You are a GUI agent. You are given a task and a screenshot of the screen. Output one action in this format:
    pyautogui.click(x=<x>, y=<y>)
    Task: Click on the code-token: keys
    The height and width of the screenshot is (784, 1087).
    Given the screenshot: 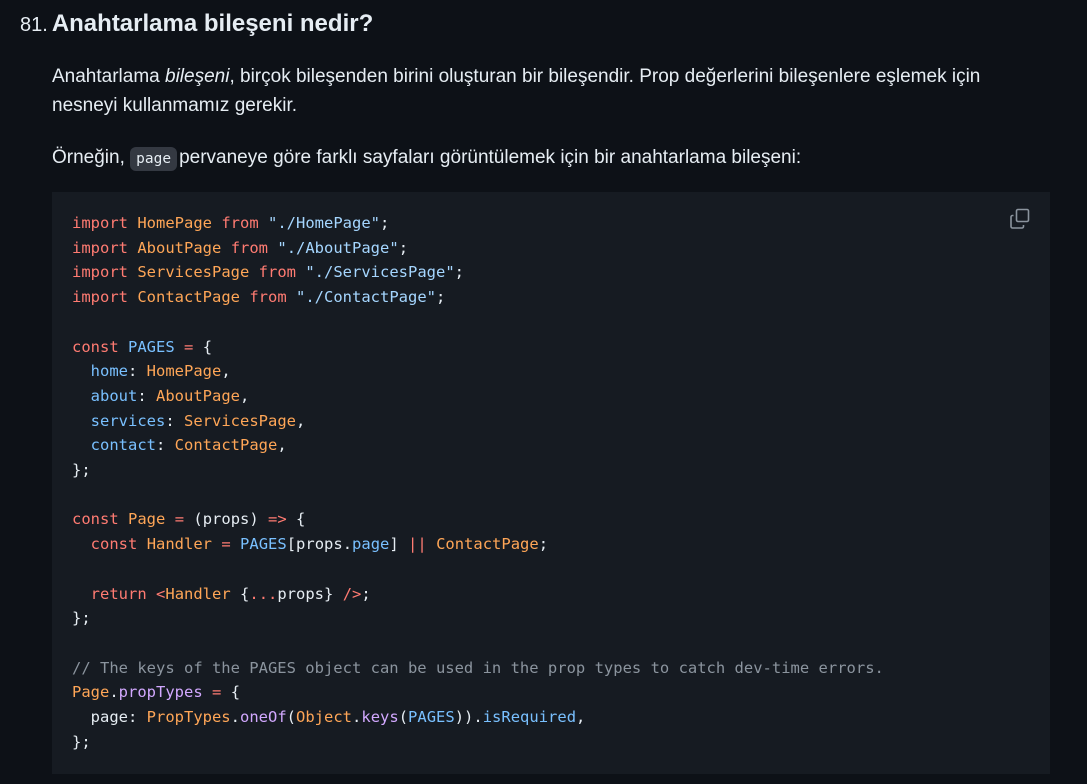 What is the action you would take?
    pyautogui.click(x=380, y=717)
    